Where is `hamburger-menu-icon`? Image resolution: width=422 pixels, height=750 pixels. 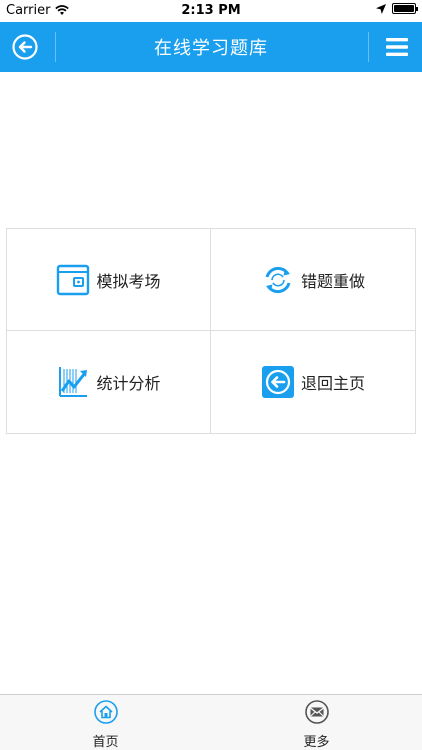
hamburger-menu-icon is located at coordinates (397, 47).